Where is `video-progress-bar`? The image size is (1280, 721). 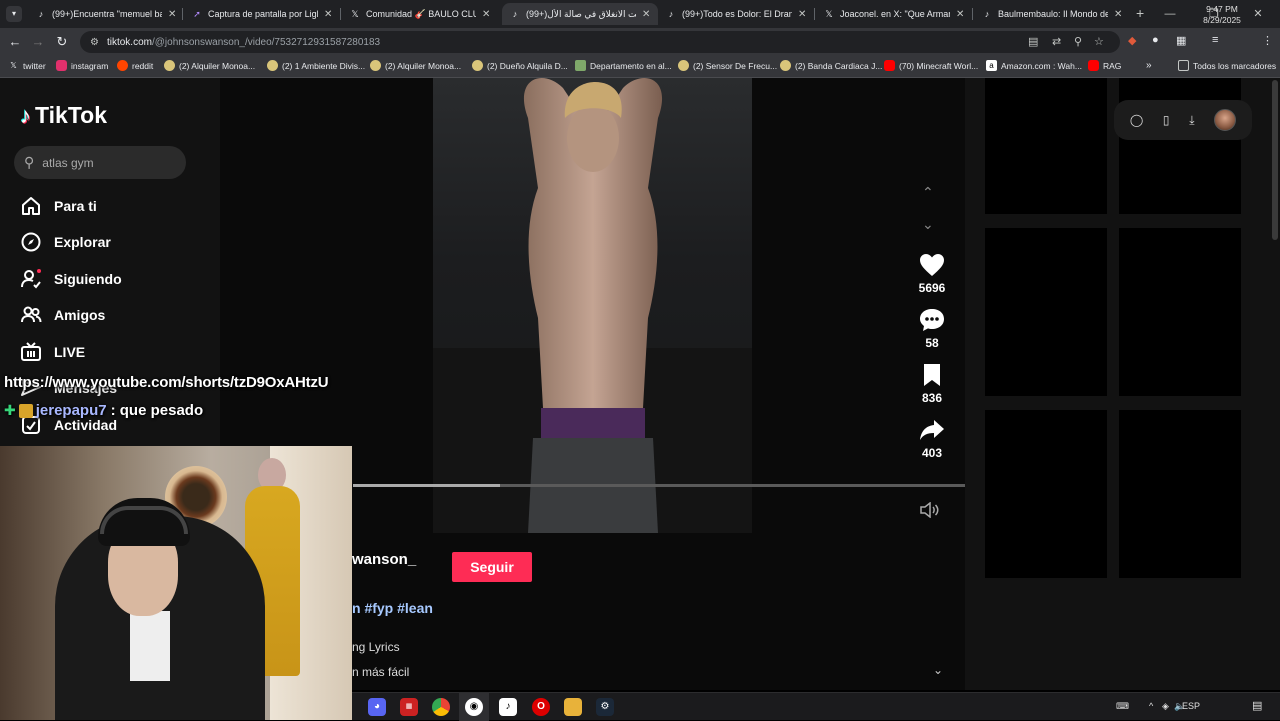
video-progress-bar is located at coordinates (659, 485).